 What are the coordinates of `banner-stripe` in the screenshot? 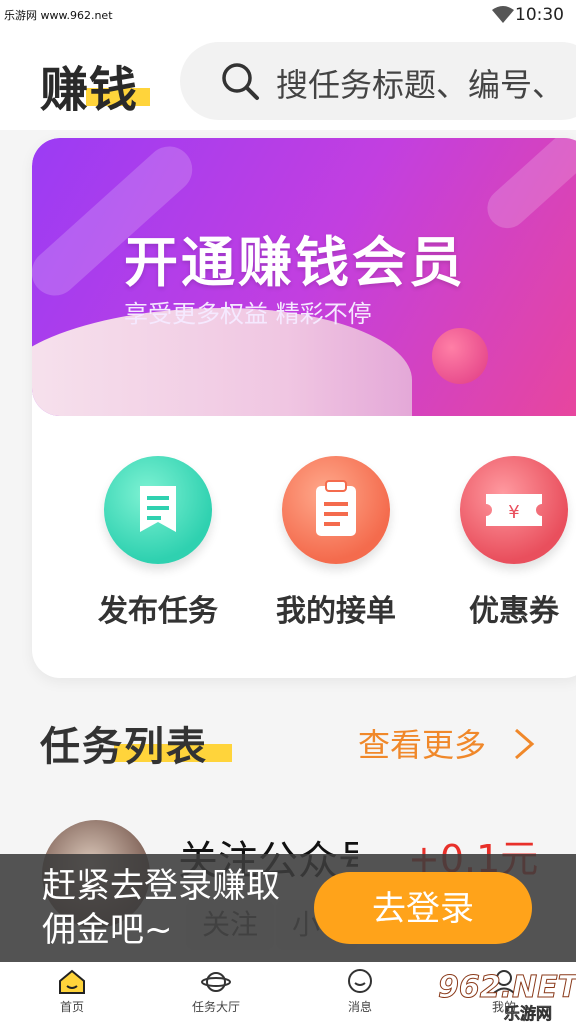 It's located at (527, 187).